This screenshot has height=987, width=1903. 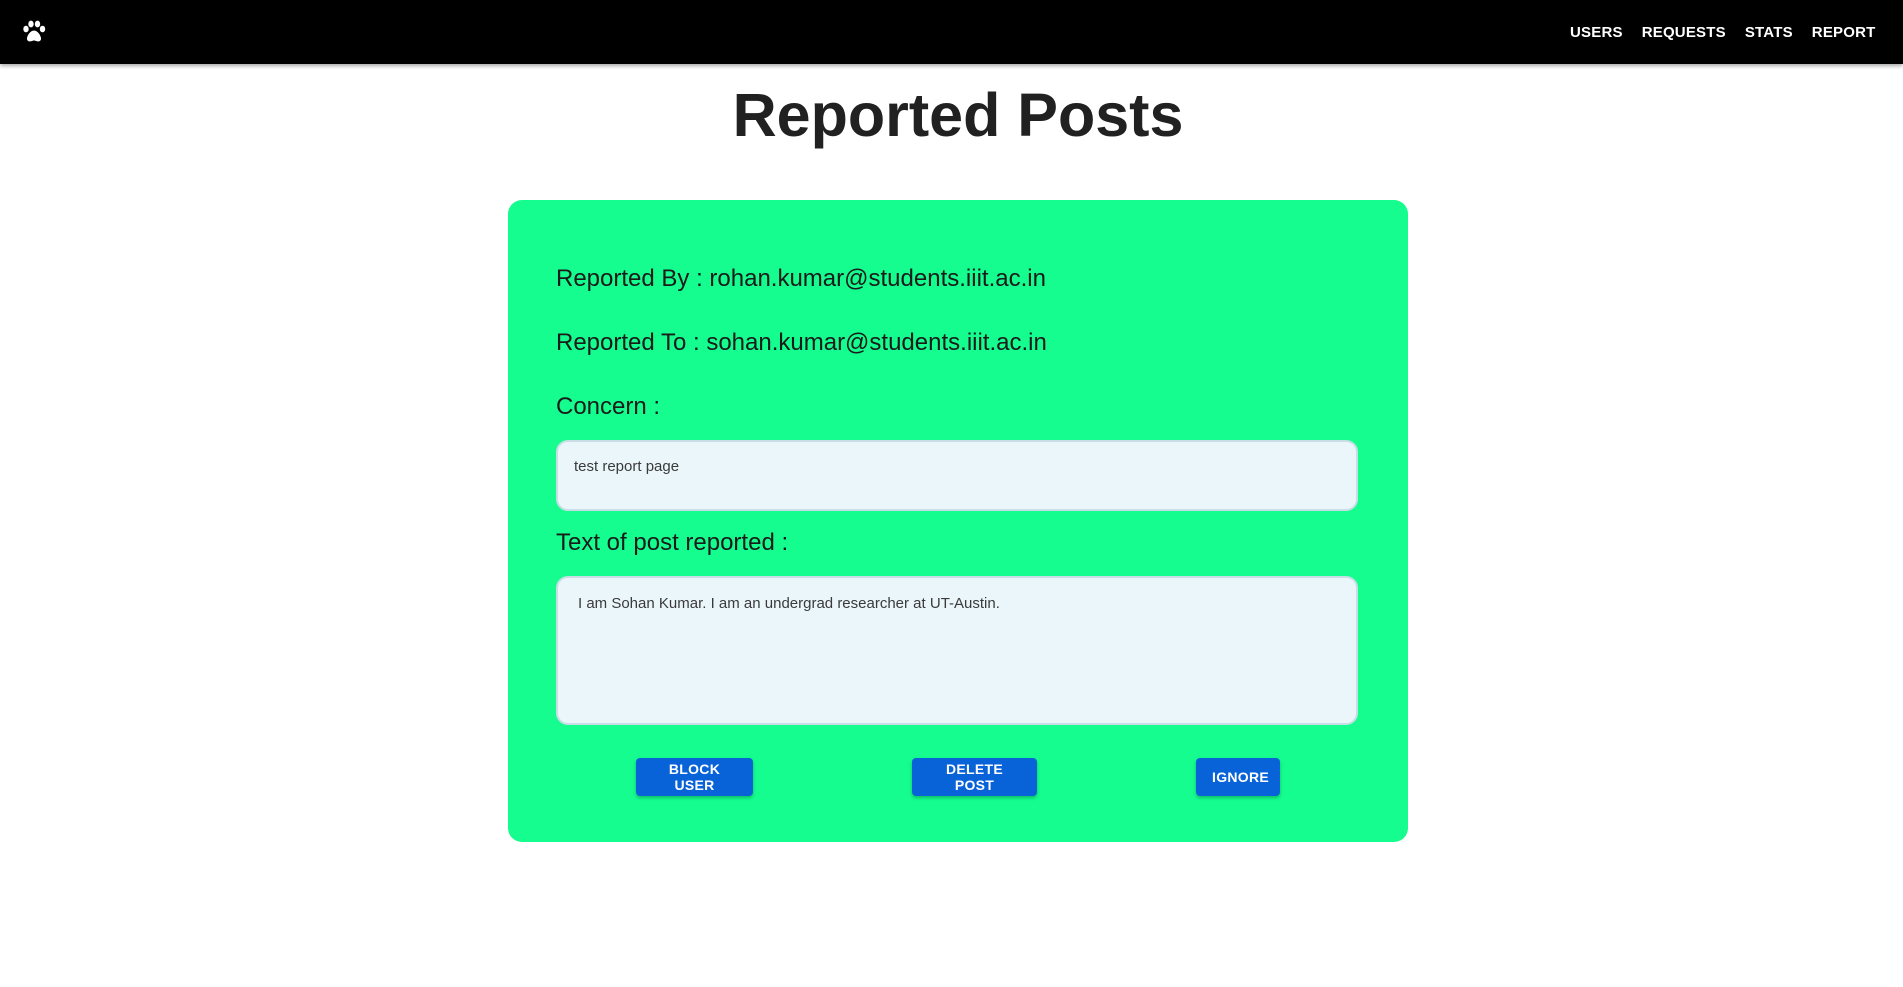 I want to click on nav-requests: REQUESTS, so click(x=1683, y=32).